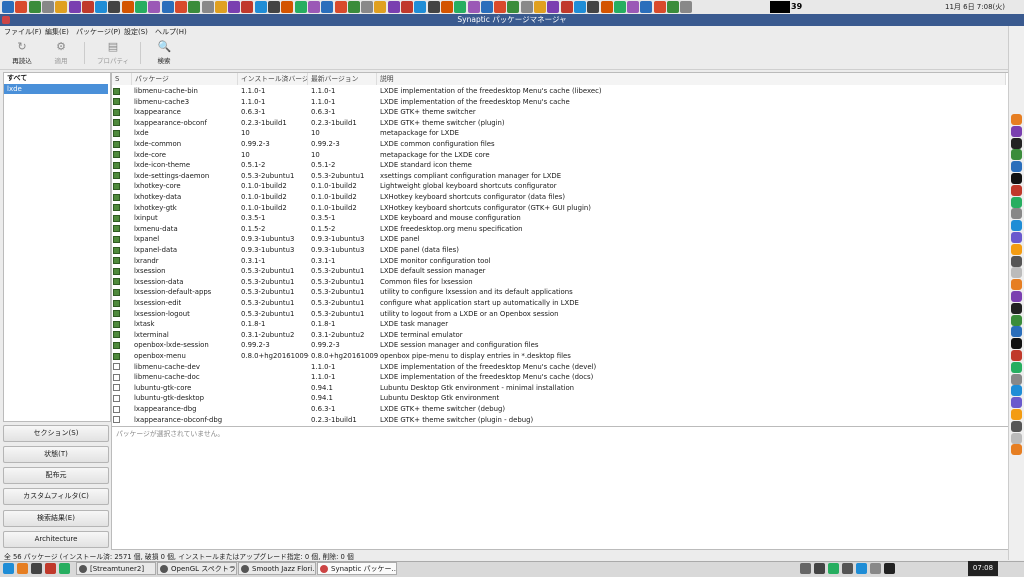 The width and height of the screenshot is (1024, 577). I want to click on menu-edit: 編集(E), so click(57, 32).